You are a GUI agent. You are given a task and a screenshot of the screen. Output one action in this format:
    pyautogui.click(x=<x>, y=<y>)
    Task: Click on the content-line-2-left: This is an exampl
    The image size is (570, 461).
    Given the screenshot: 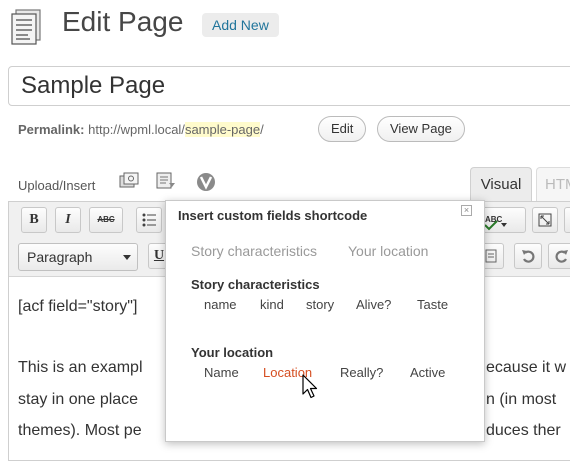 What is the action you would take?
    pyautogui.click(x=80, y=367)
    